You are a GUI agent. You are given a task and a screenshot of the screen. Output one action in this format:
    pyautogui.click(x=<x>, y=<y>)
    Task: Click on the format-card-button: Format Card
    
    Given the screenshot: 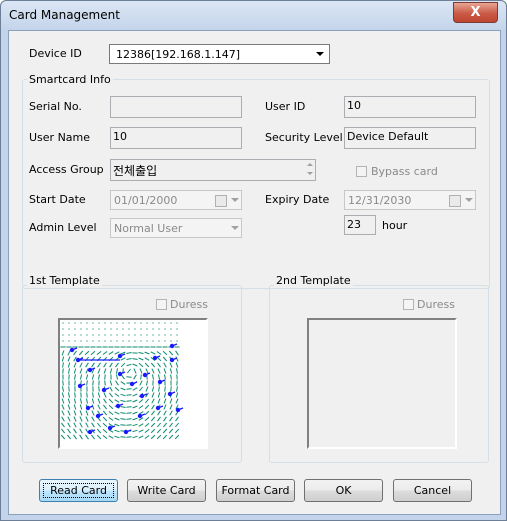 What is the action you would take?
    pyautogui.click(x=255, y=490)
    